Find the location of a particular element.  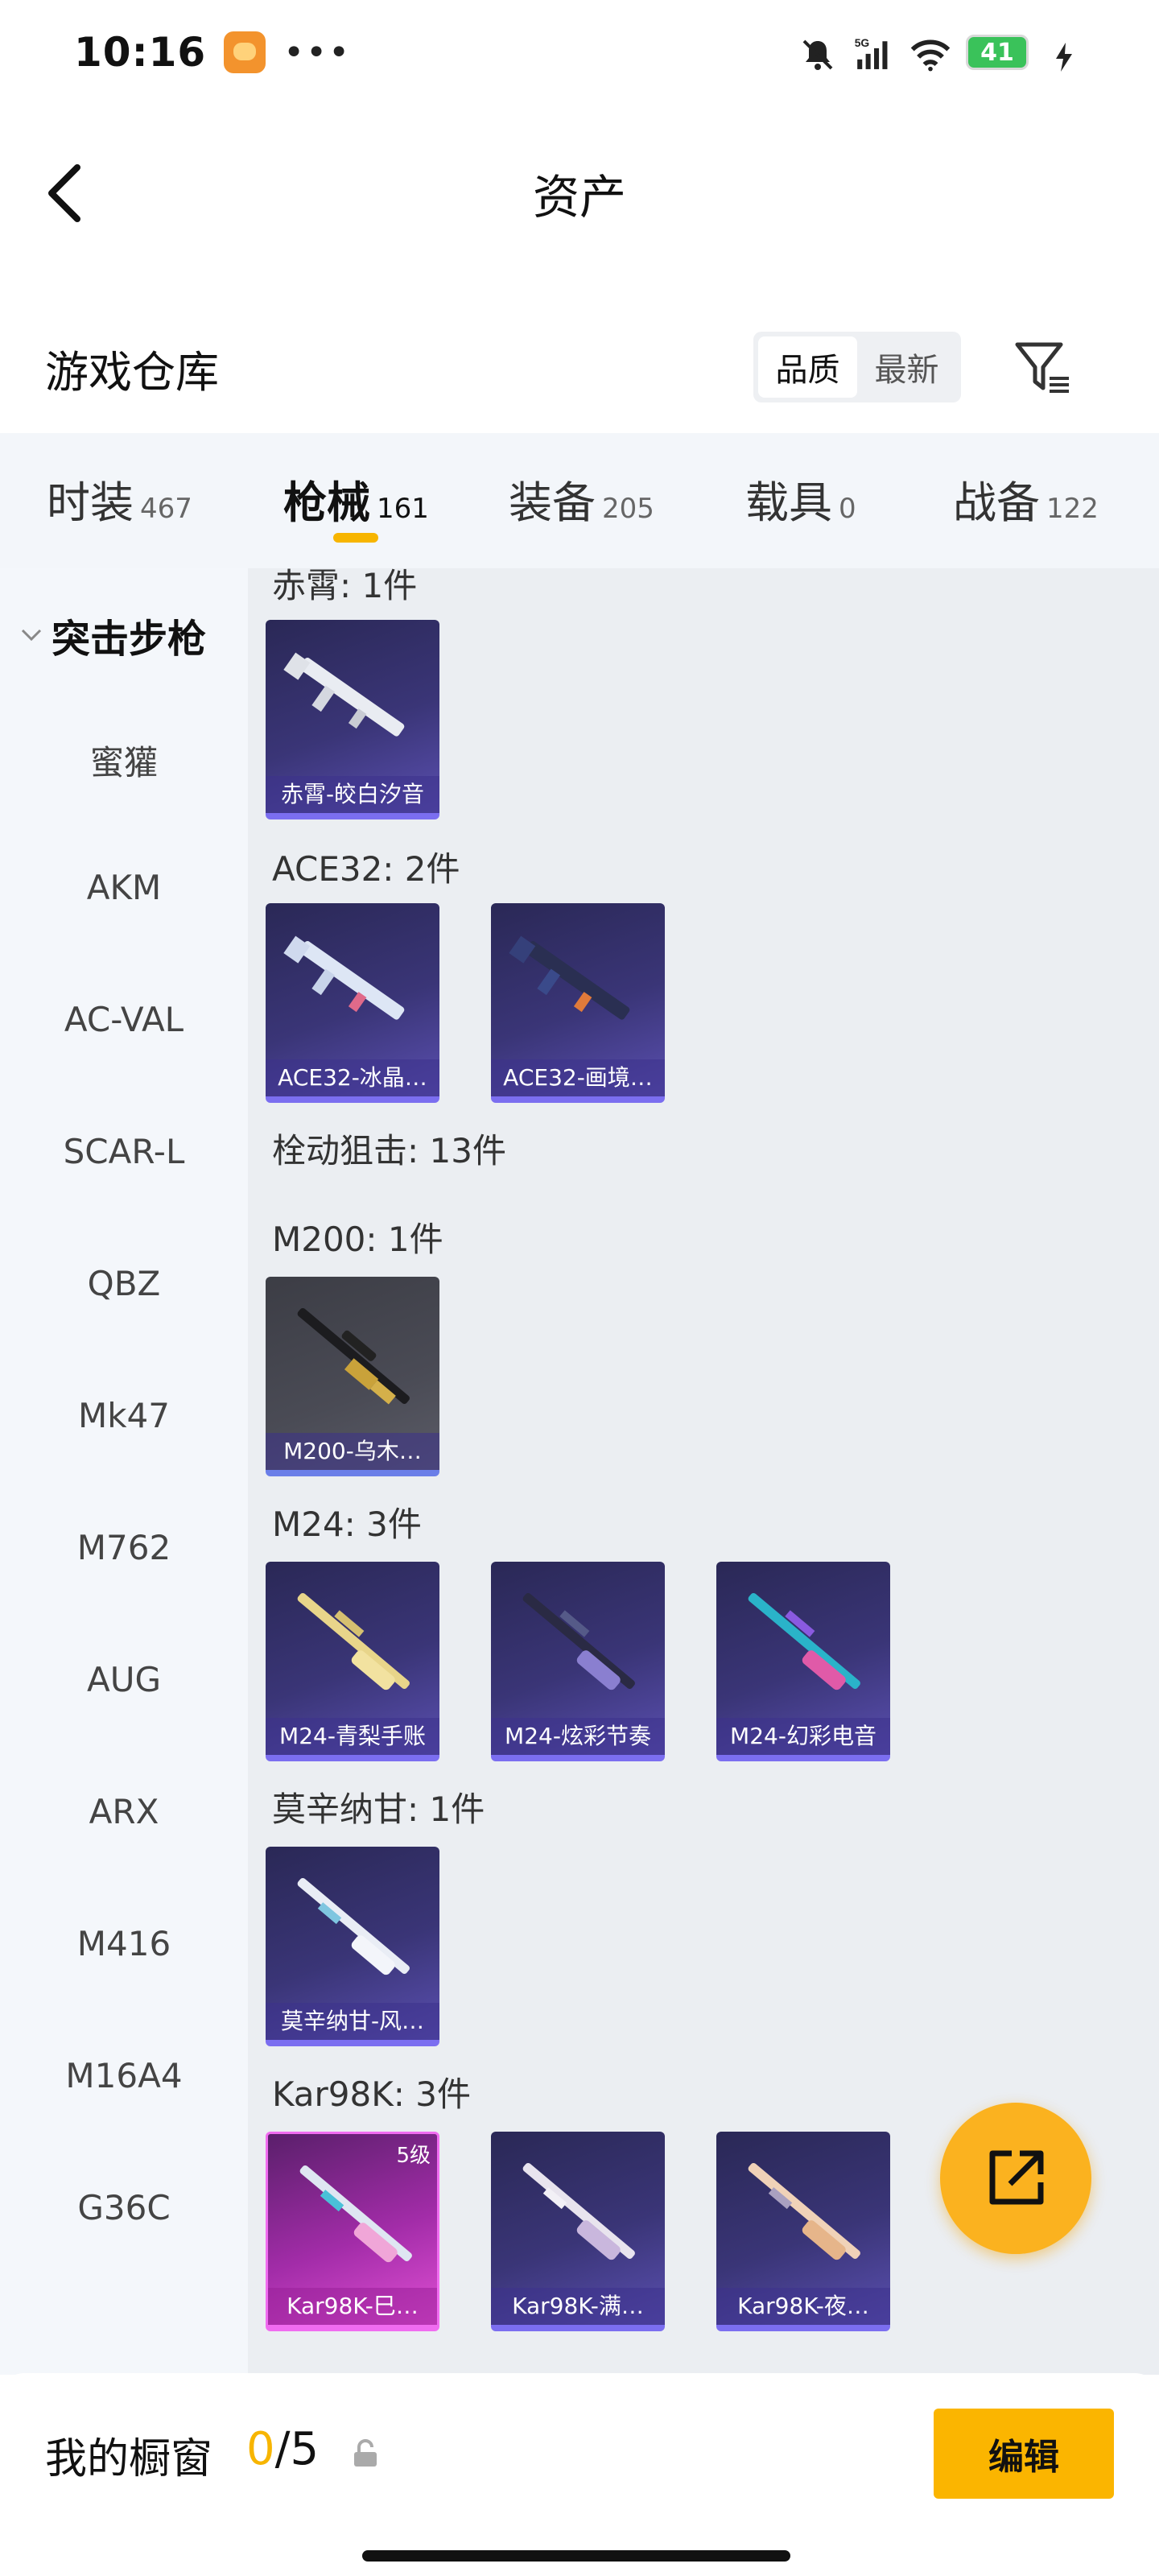

skin-card: M24-幻彩电音 is located at coordinates (803, 1661).